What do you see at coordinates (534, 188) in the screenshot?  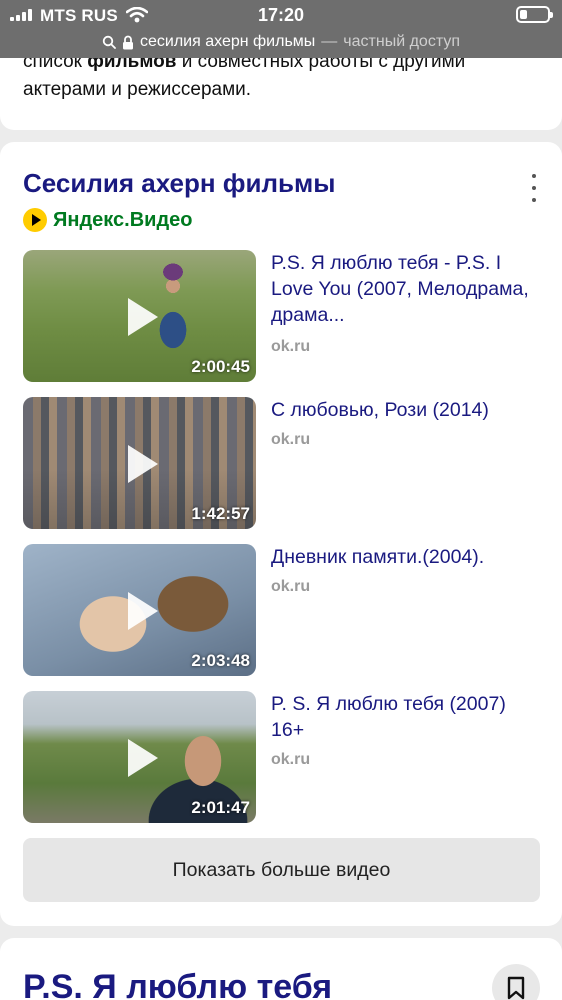 I see `more-options-icon` at bounding box center [534, 188].